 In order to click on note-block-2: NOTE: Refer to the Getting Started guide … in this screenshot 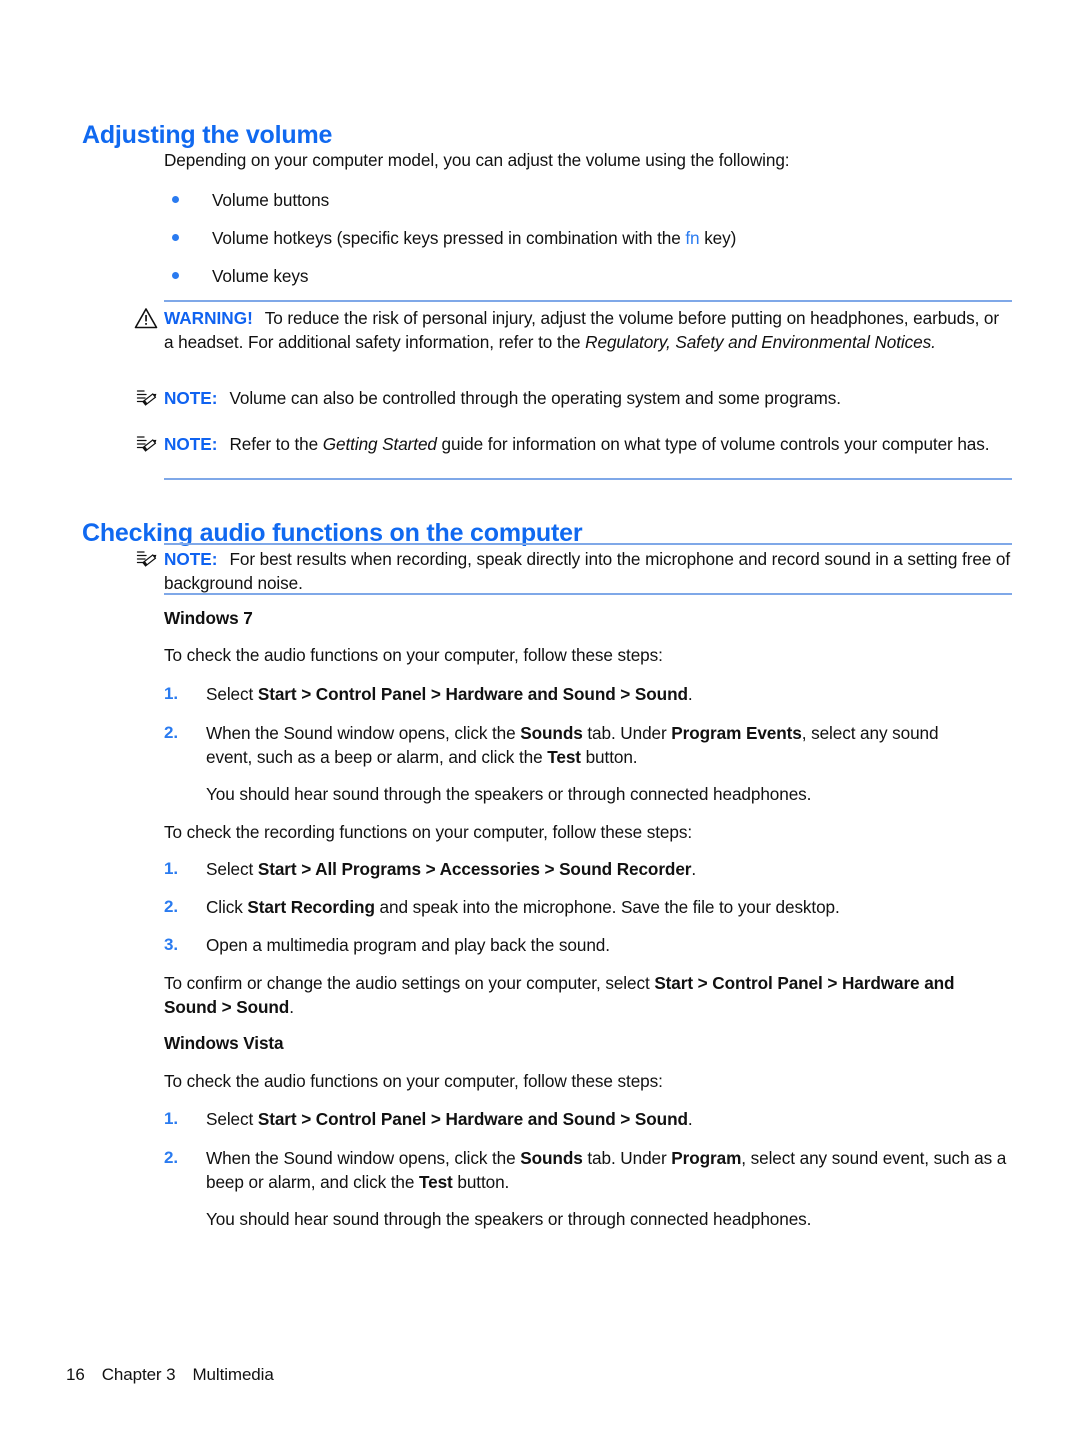, I will do `click(574, 444)`.